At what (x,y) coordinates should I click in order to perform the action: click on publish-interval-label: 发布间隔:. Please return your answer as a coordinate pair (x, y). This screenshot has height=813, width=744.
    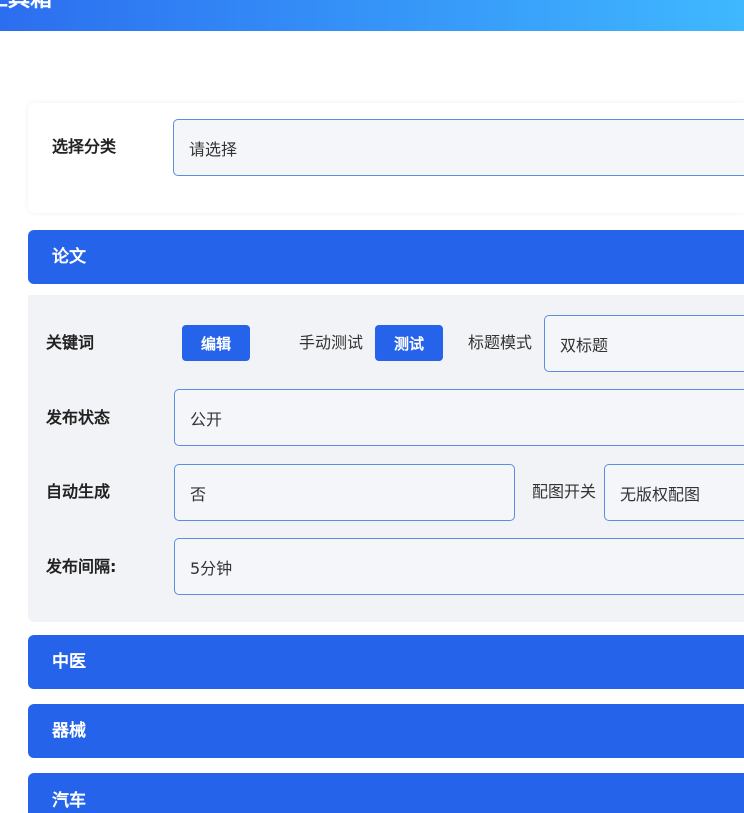
    Looking at the image, I should click on (81, 566).